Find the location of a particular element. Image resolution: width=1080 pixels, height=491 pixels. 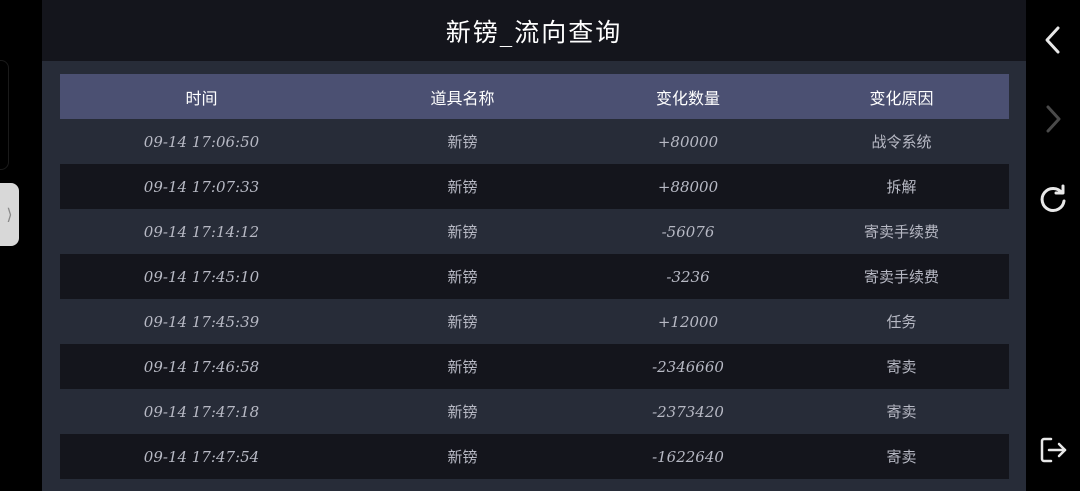

cell-change: -3236 is located at coordinates (688, 276).